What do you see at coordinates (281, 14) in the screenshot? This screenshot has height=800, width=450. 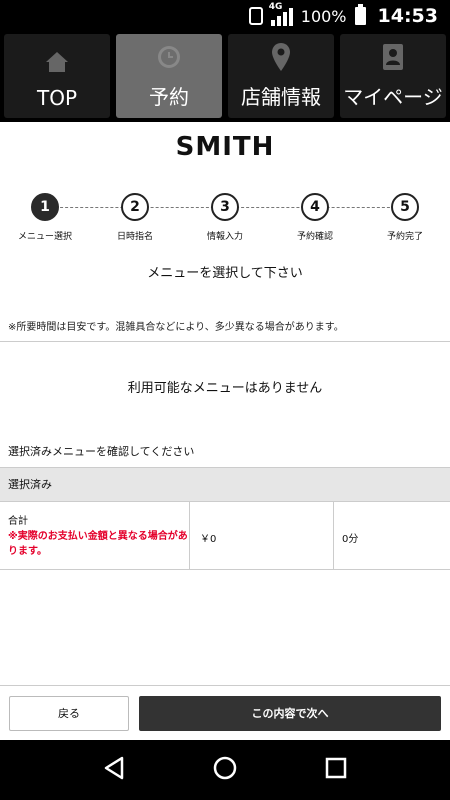 I see `signal-icon: 4G` at bounding box center [281, 14].